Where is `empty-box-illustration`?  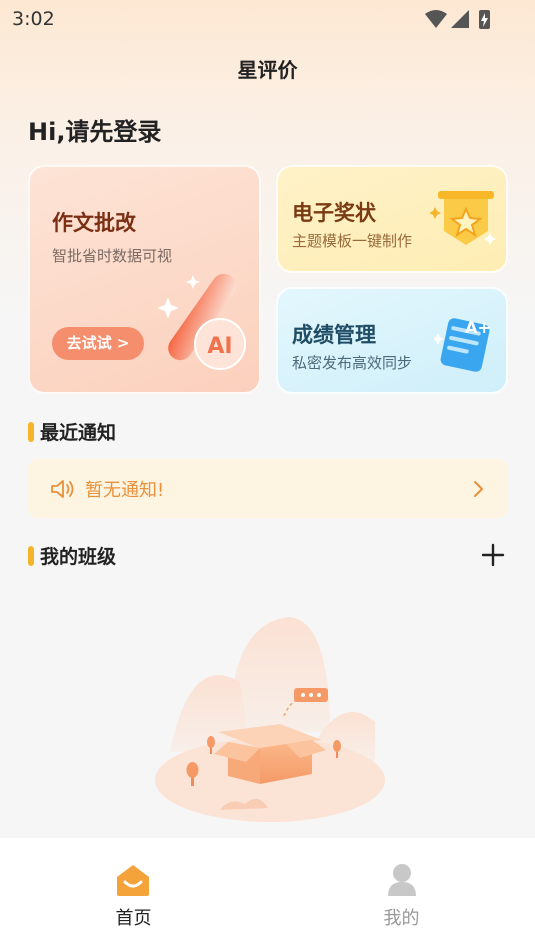 empty-box-illustration is located at coordinates (270, 719).